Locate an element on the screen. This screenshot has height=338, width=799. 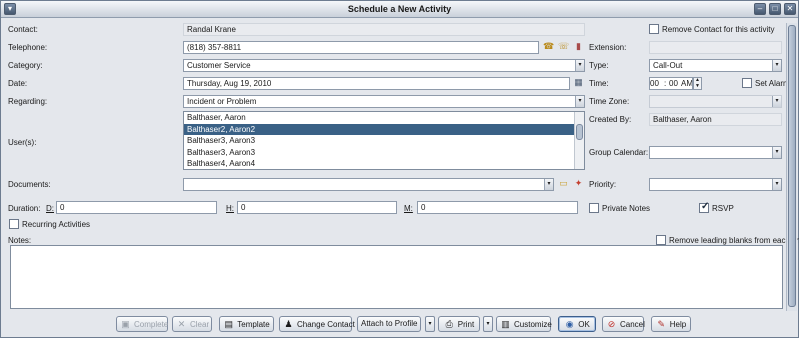
recurring-activities-checkbox is located at coordinates (14, 224).